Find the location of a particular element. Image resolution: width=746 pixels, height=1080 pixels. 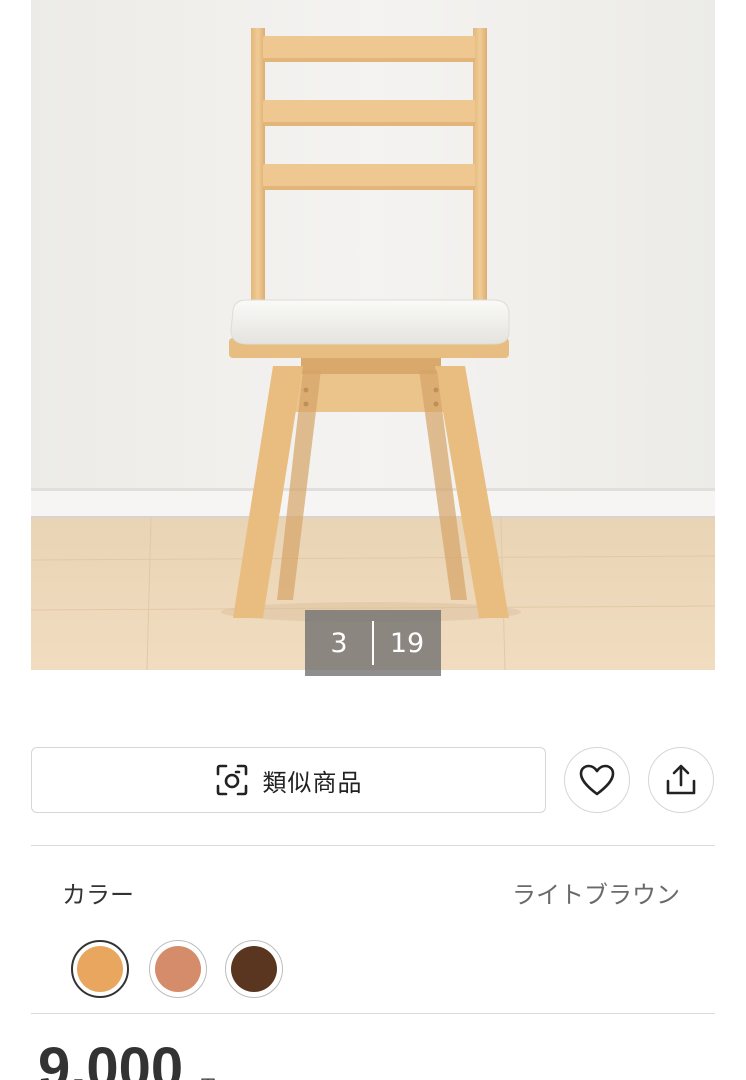

current-image-number: 3 is located at coordinates (339, 643).